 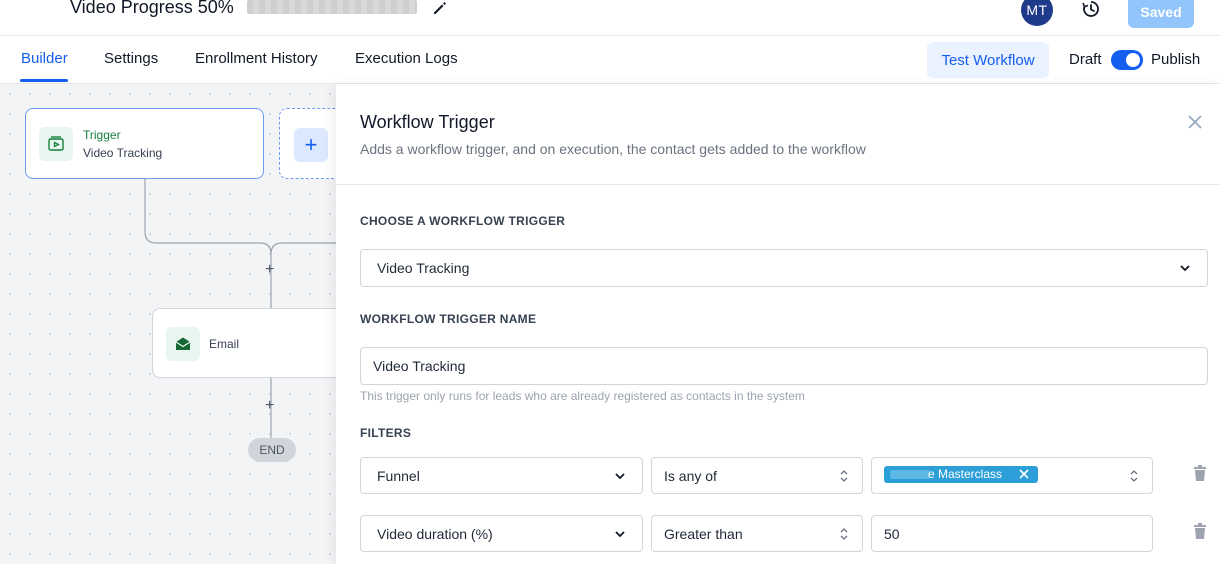 What do you see at coordinates (244, 343) in the screenshot?
I see `email-node: Email` at bounding box center [244, 343].